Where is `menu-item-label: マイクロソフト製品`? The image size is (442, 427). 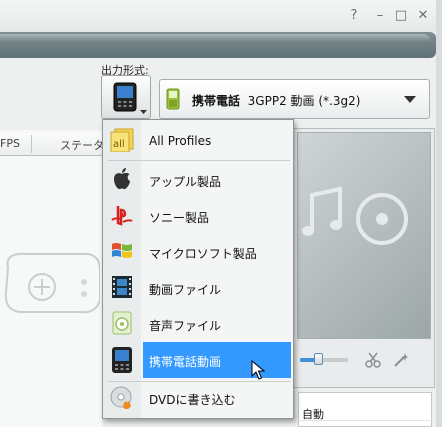 menu-item-label: マイクロソフト製品 is located at coordinates (203, 254).